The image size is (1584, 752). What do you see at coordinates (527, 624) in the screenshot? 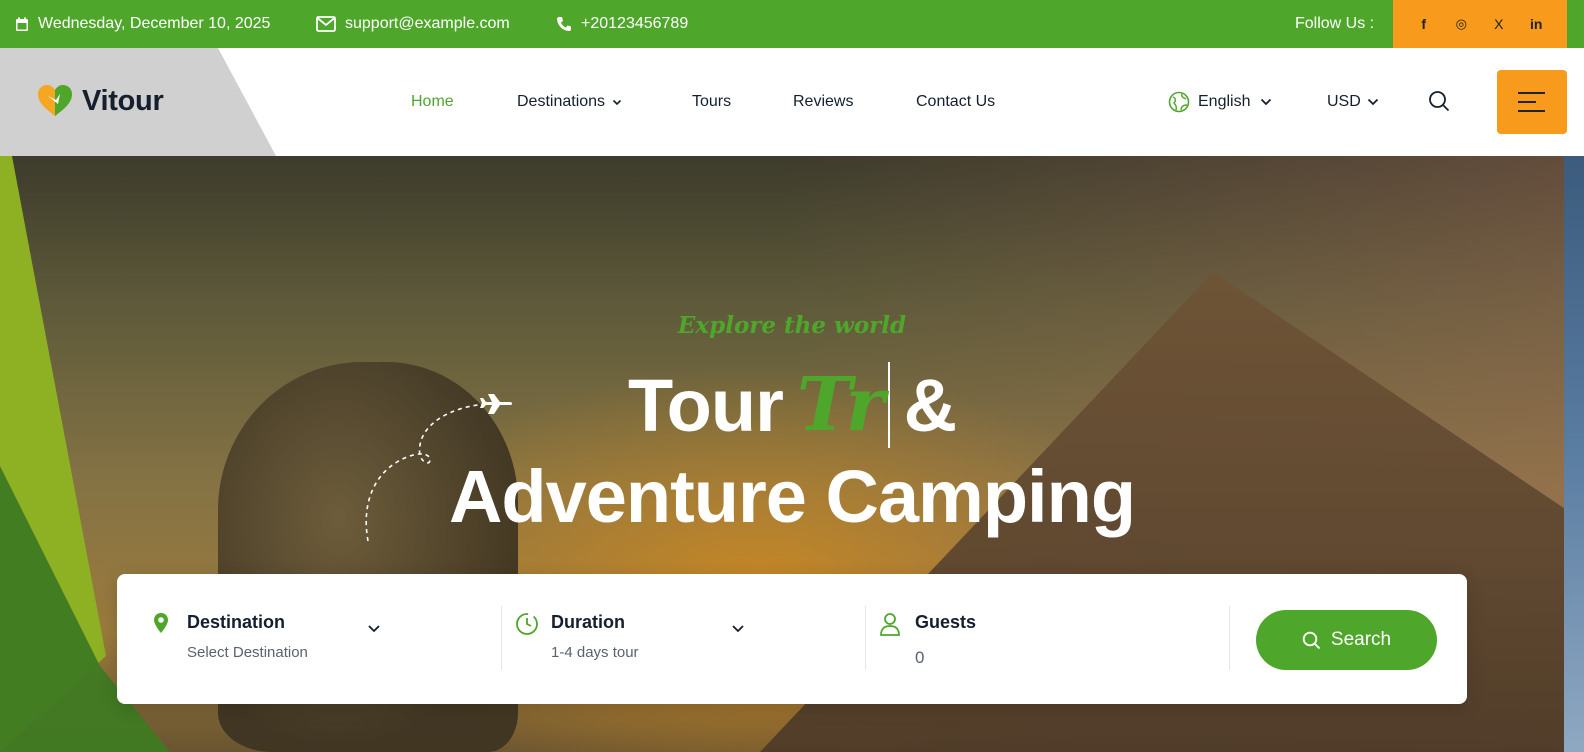
I see `clock-icon` at bounding box center [527, 624].